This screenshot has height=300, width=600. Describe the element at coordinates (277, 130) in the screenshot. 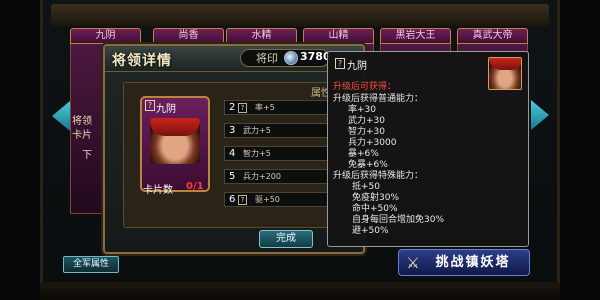

I see `level-row: 3 武力+5` at that location.